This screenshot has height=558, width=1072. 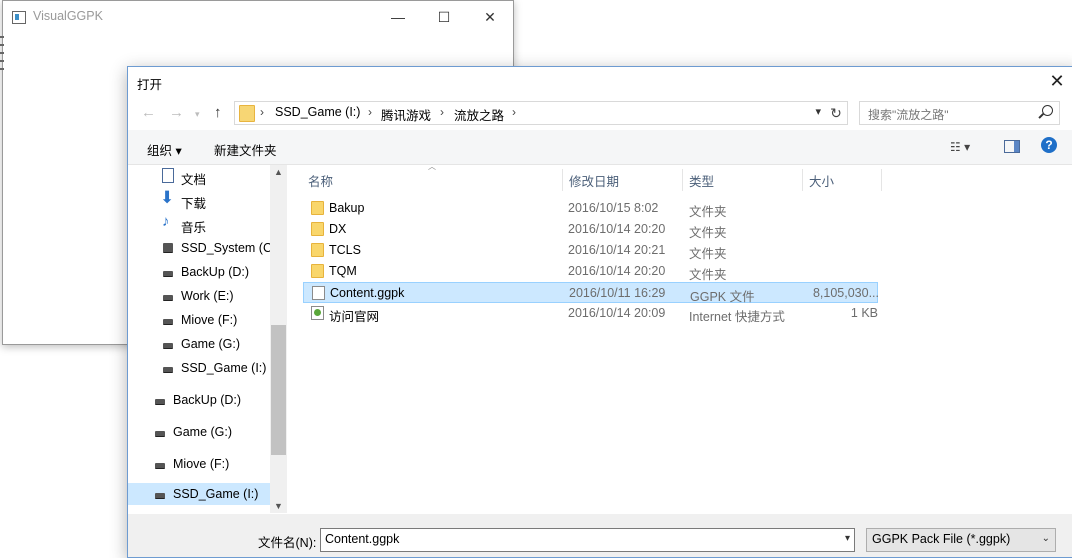 What do you see at coordinates (150, 85) in the screenshot?
I see `dialog-title: 打开` at bounding box center [150, 85].